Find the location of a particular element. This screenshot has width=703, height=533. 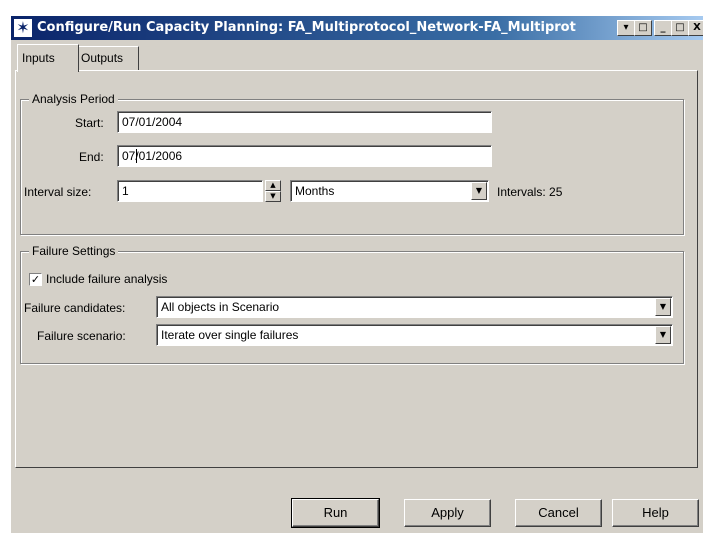

app-icon: ✶ is located at coordinates (23, 28).